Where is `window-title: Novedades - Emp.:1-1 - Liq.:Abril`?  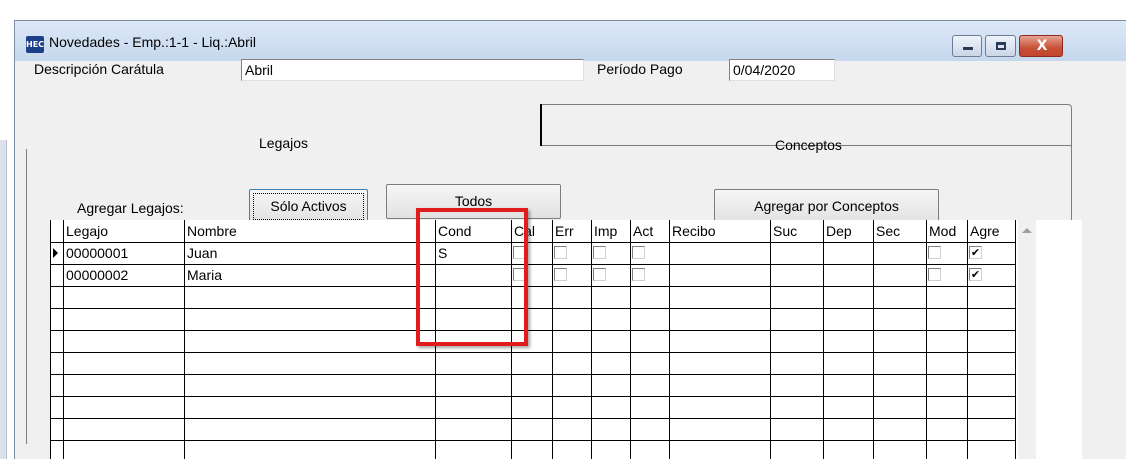
window-title: Novedades - Emp.:1-1 - Liq.:Abril is located at coordinates (152, 42).